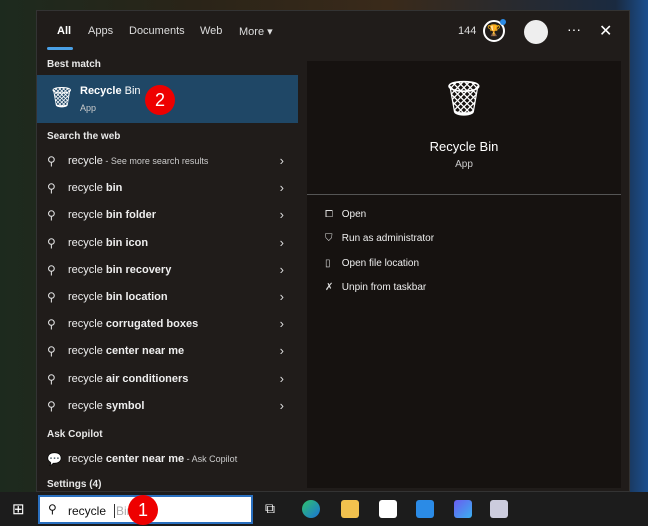 The height and width of the screenshot is (526, 648). Describe the element at coordinates (84, 136) in the screenshot. I see `section-search-web: Search the web` at that location.